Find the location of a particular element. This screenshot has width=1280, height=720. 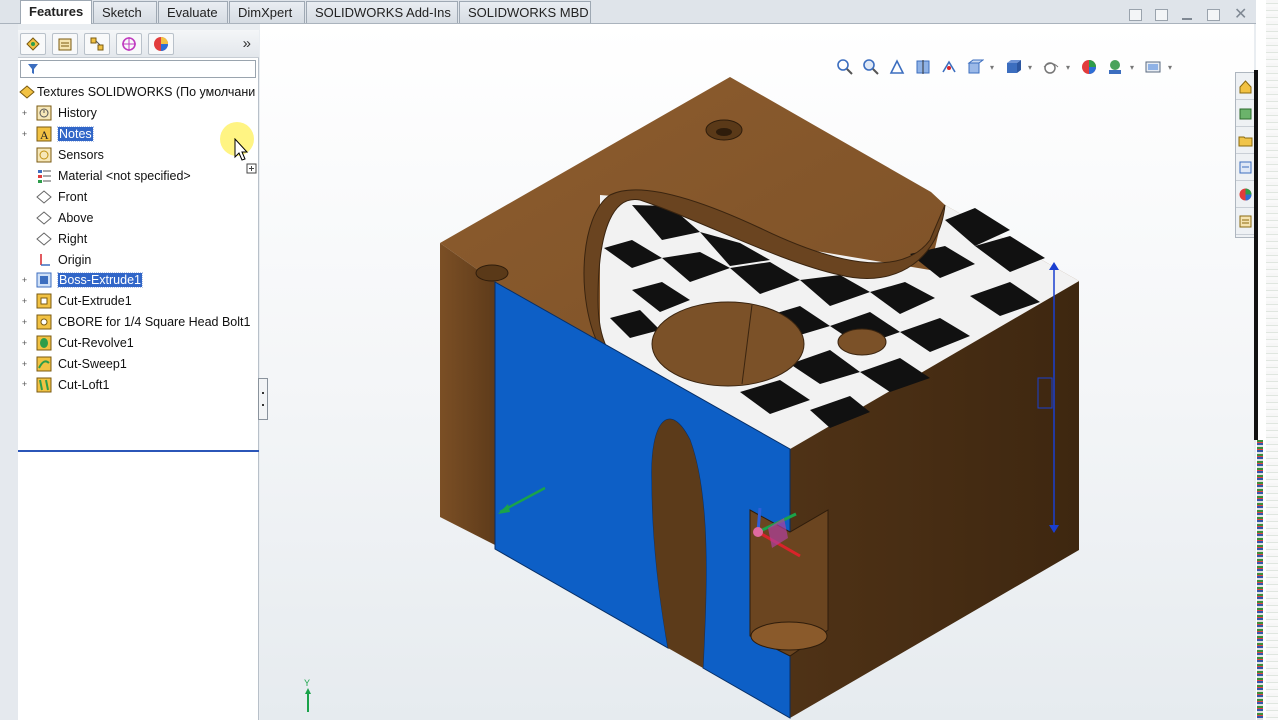

model-left-face is located at coordinates (467, 394).